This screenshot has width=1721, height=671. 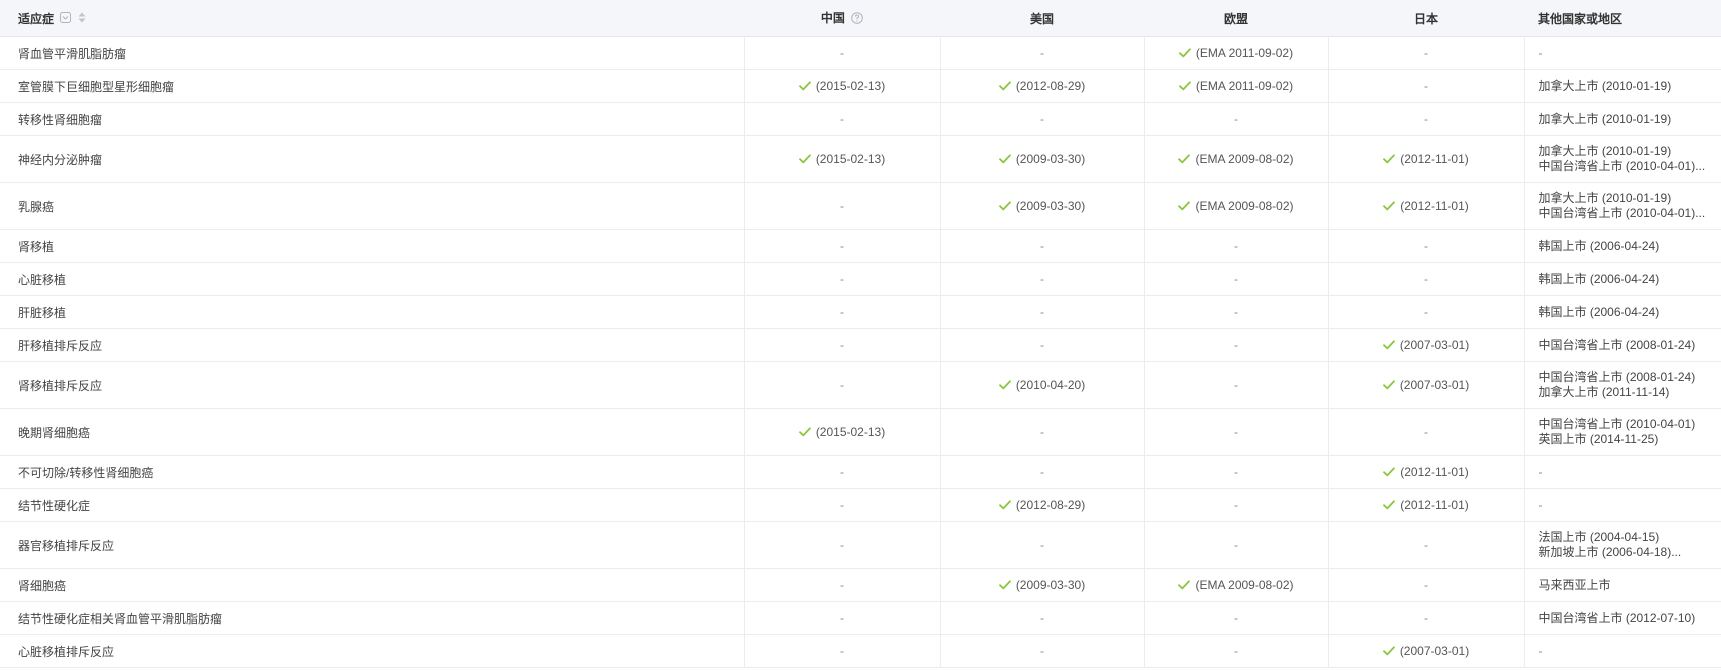 I want to click on other-regions-cell: 马来西亚上市, so click(x=1622, y=585).